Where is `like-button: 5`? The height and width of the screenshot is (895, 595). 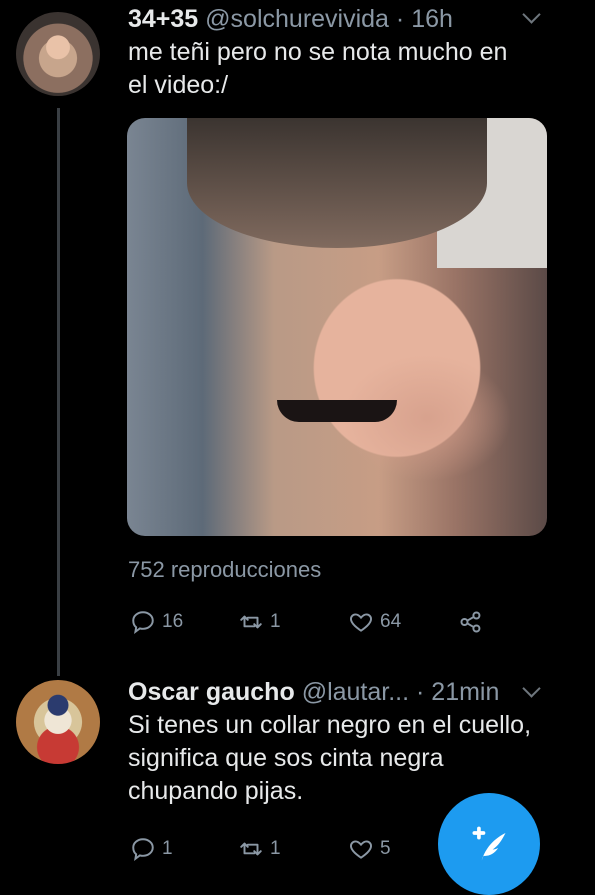
like-button: 5 is located at coordinates (369, 849).